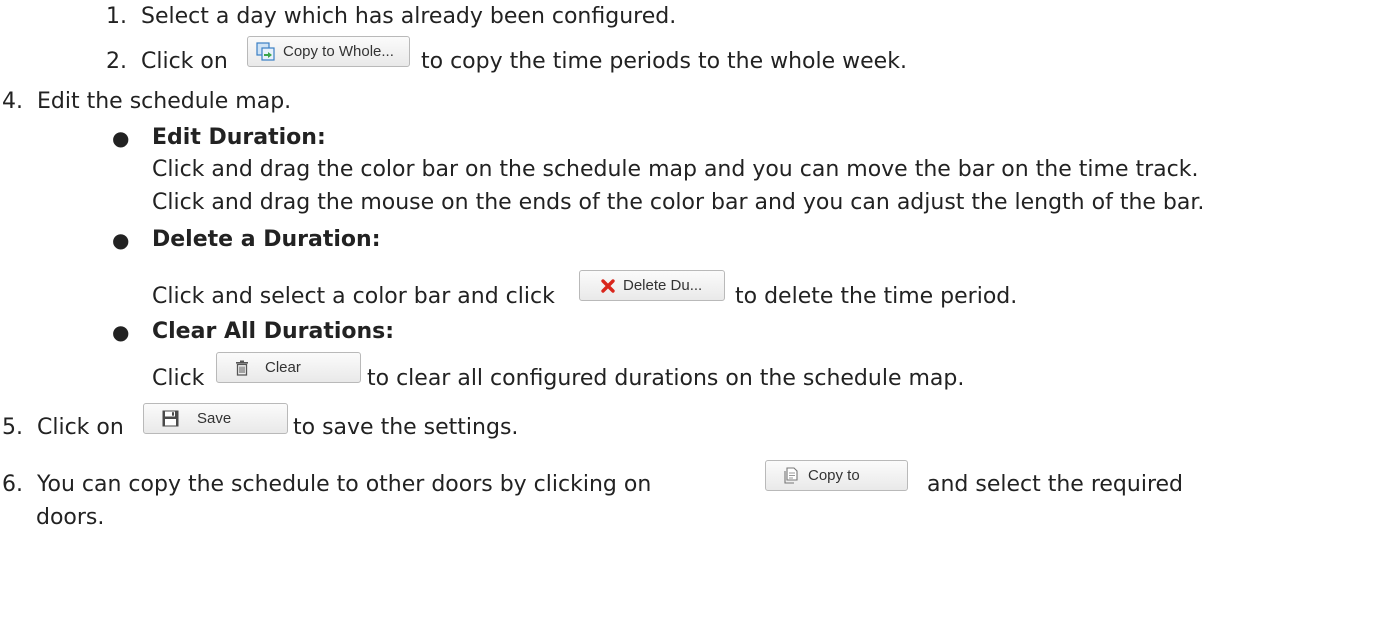 The image size is (1388, 617). I want to click on step-2: 2. Click on, so click(167, 61).